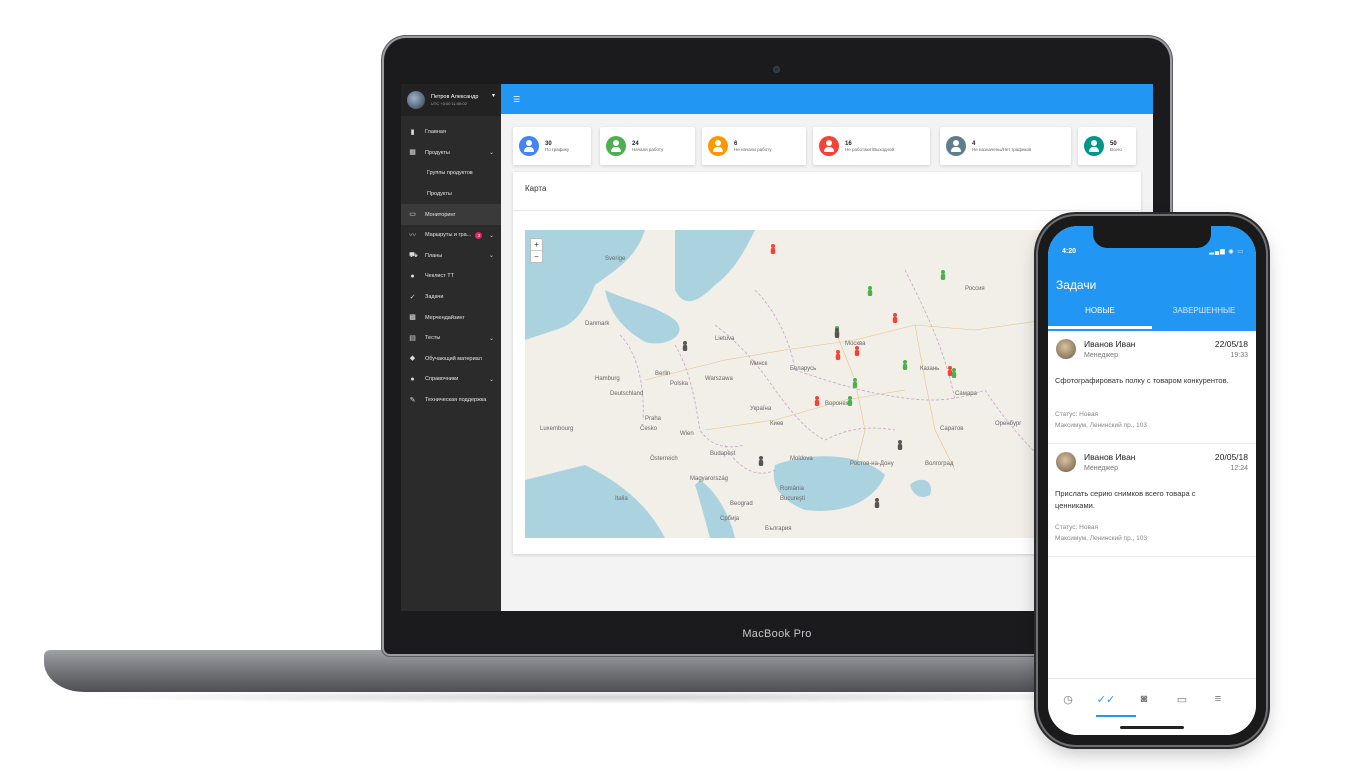  What do you see at coordinates (536, 256) in the screenshot?
I see `zoom-out-button: −` at bounding box center [536, 256].